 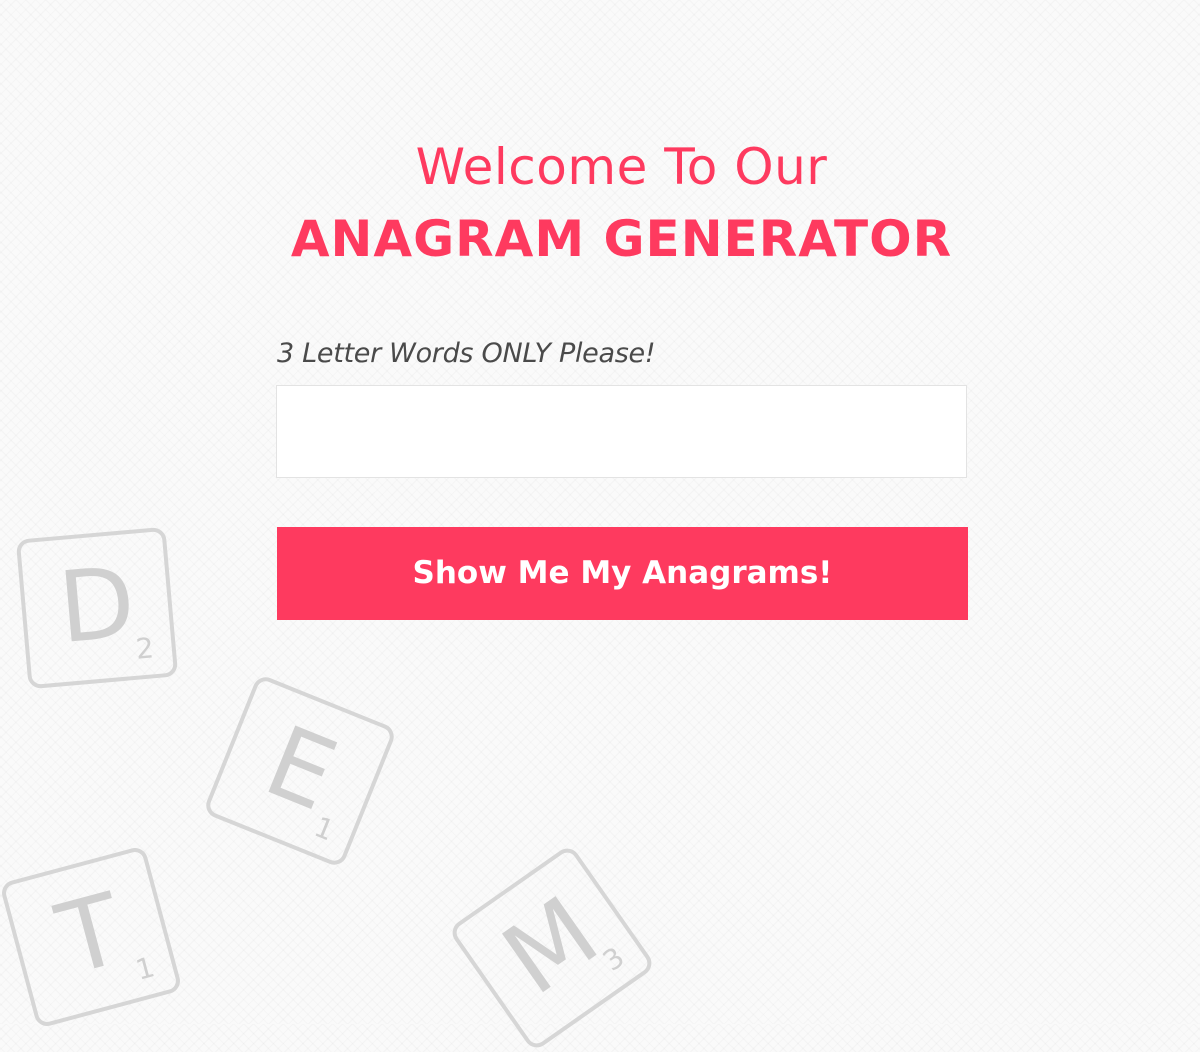 What do you see at coordinates (621, 239) in the screenshot?
I see `heading-title-line: ANAGRAM GENERATOR` at bounding box center [621, 239].